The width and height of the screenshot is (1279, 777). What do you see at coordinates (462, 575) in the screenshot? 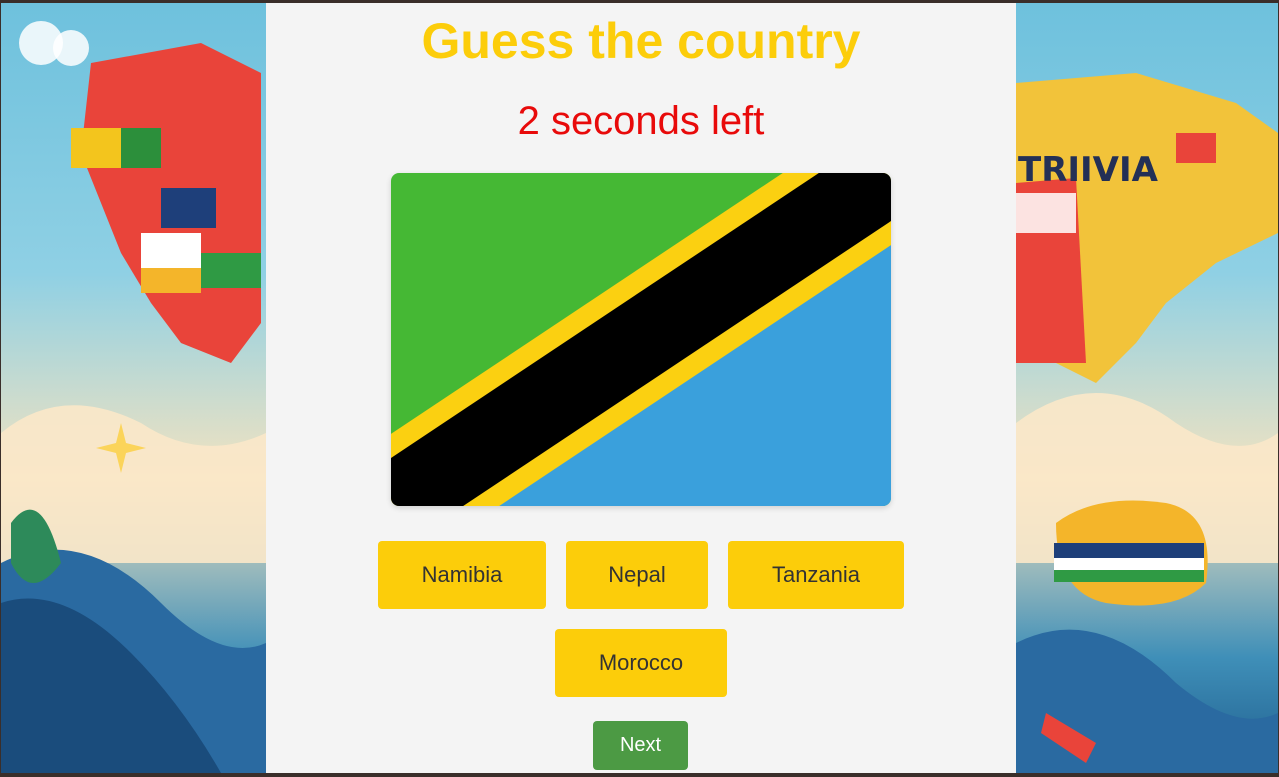
I see `answer-button-namibia: Namibia` at bounding box center [462, 575].